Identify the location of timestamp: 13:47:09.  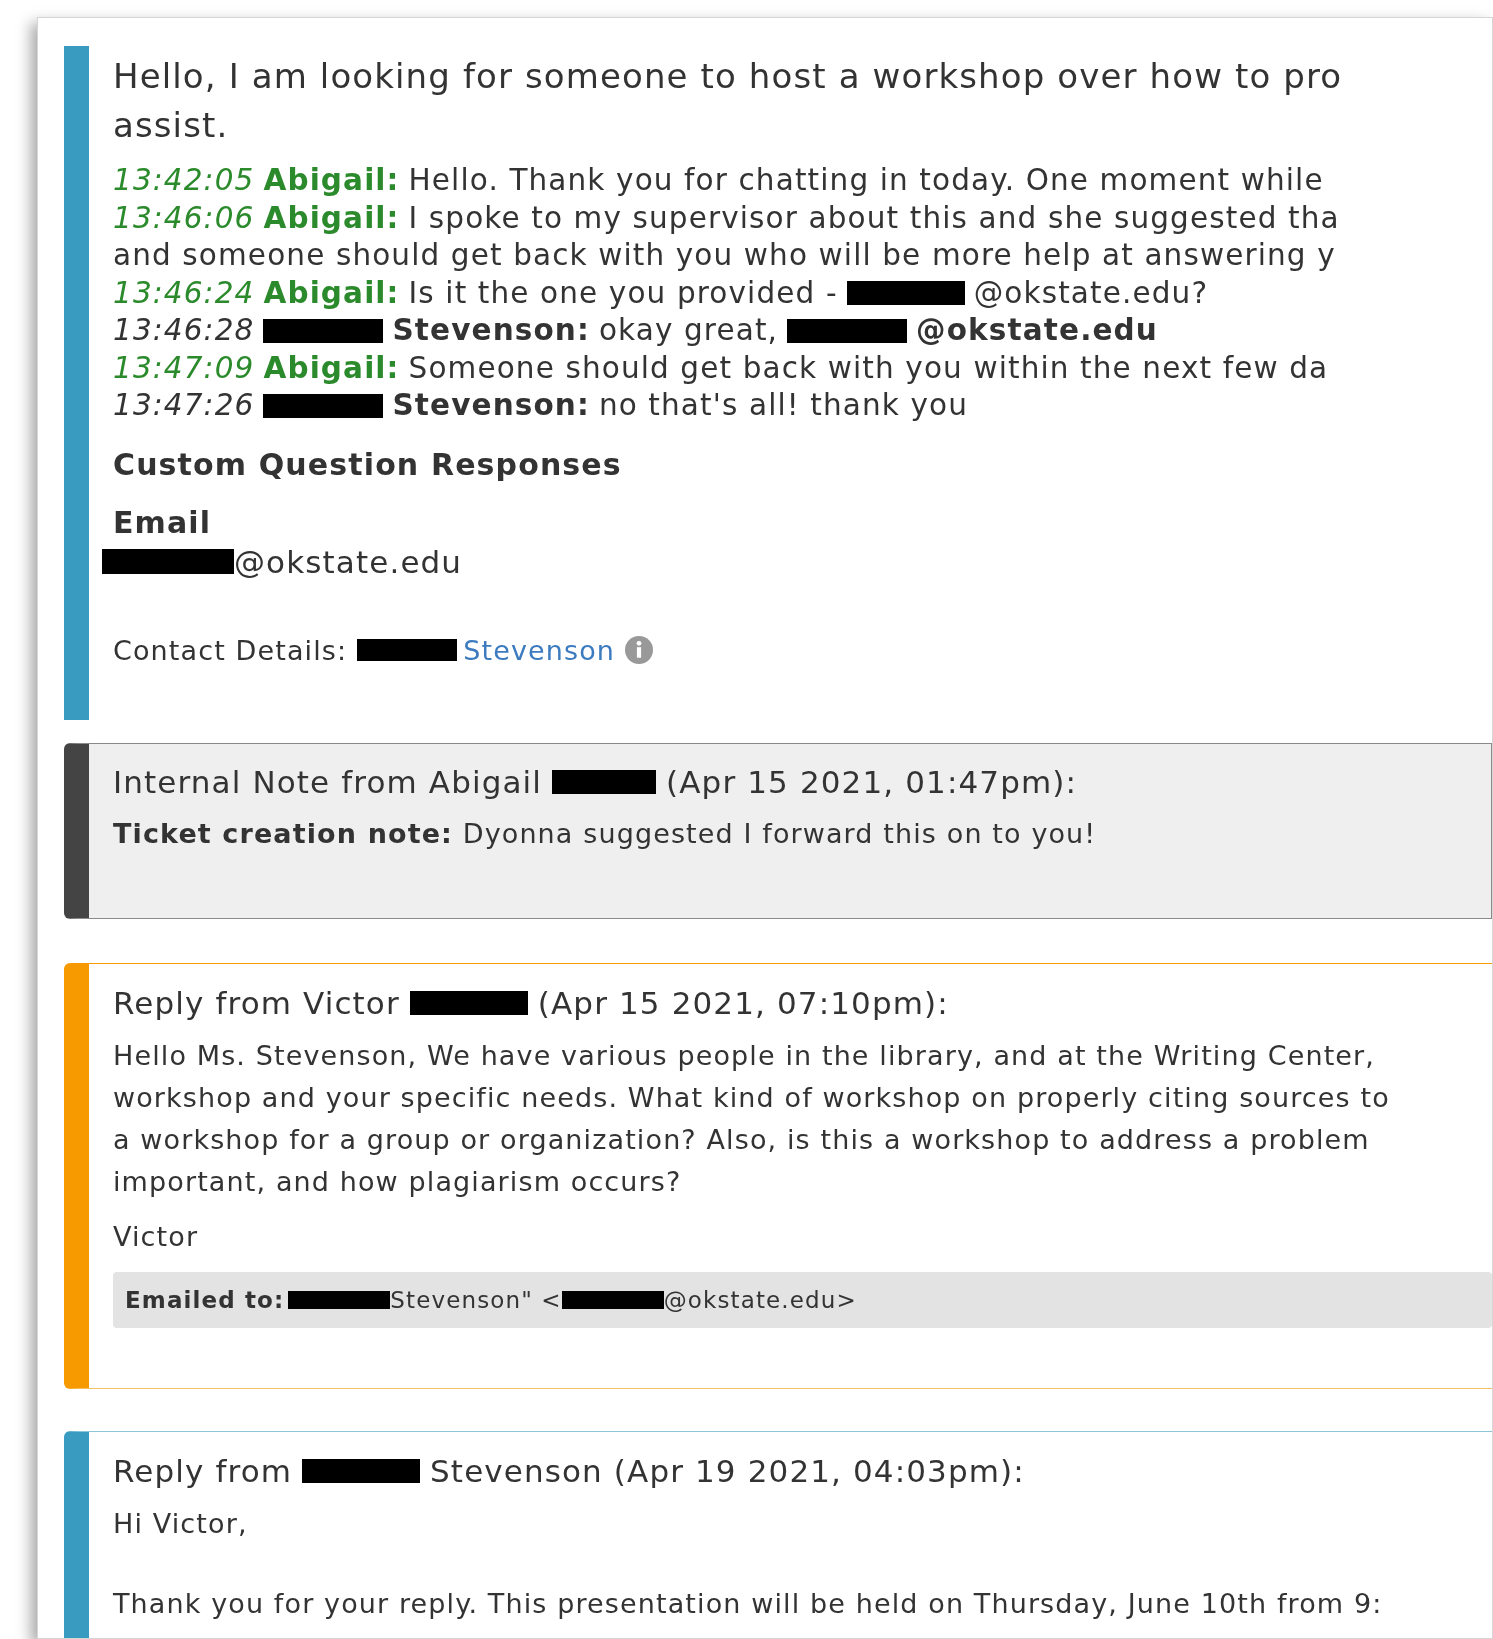
(184, 368).